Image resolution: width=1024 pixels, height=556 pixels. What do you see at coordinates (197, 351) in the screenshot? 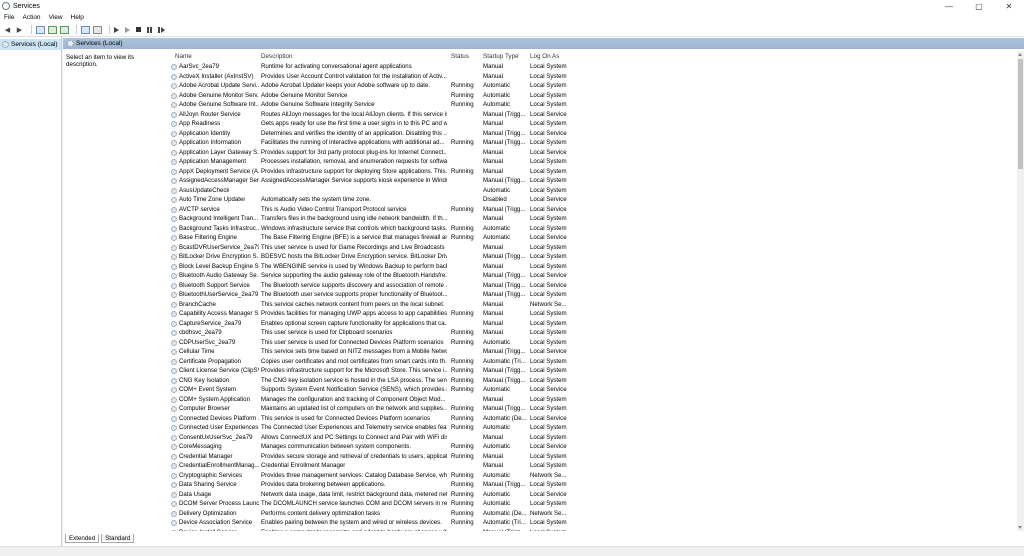
I see `service-name-label: Cellular Time` at bounding box center [197, 351].